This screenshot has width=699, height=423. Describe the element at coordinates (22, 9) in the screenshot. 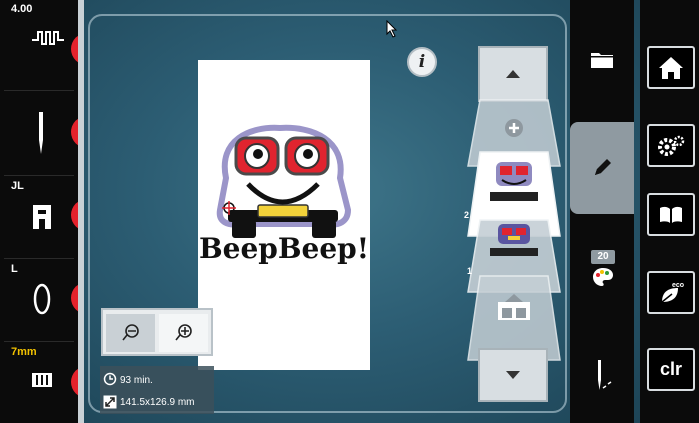

I see `stitch-length-value: 4.00` at that location.